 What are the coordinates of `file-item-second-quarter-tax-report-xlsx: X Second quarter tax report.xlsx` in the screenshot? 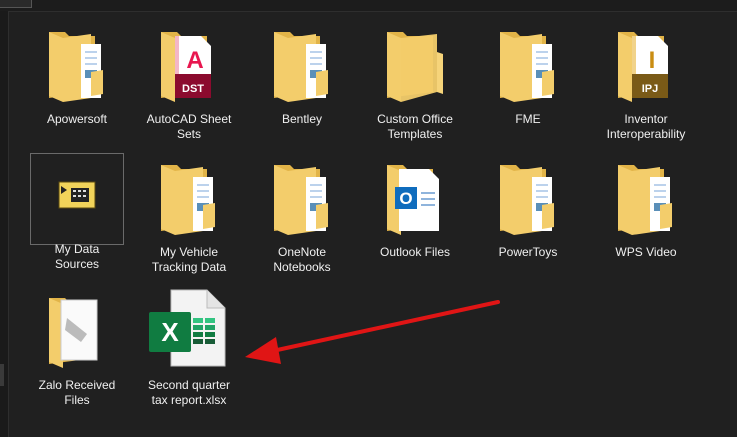 It's located at (189, 348).